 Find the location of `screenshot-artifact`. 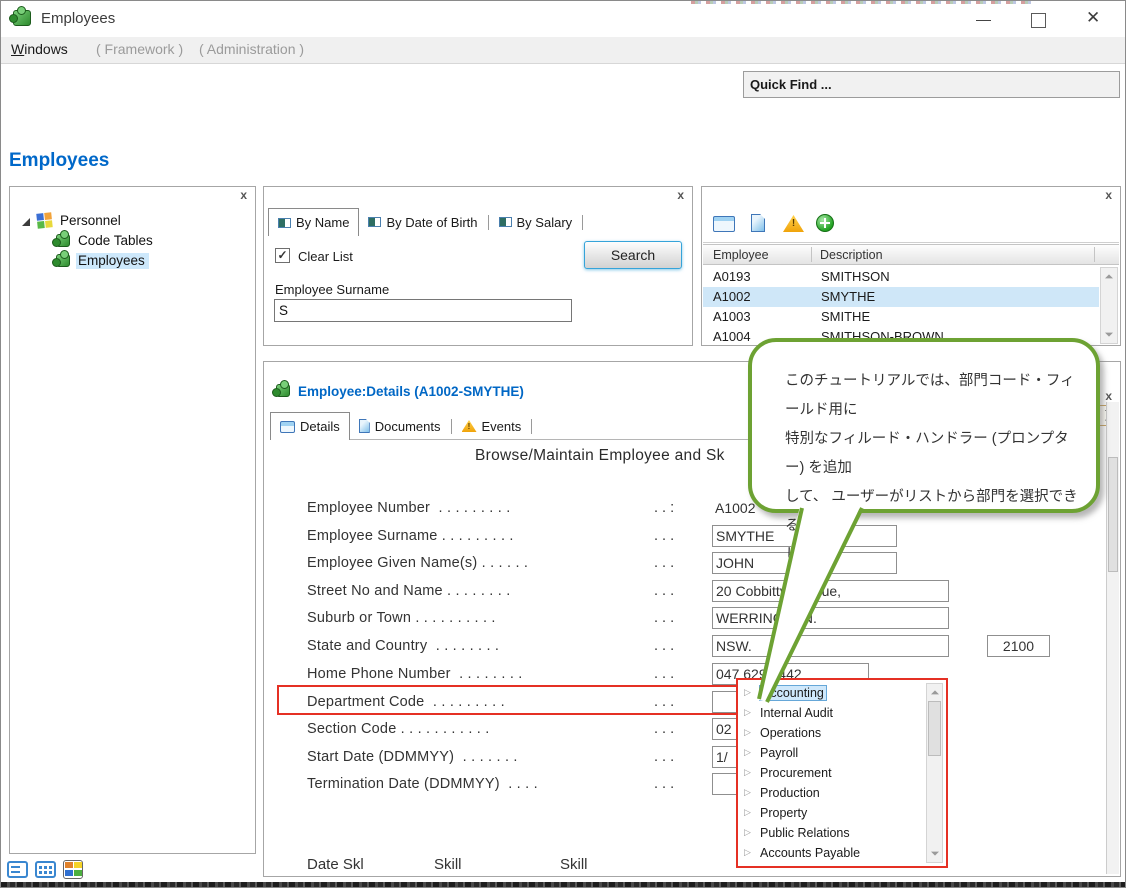

screenshot-artifact is located at coordinates (563, 884).